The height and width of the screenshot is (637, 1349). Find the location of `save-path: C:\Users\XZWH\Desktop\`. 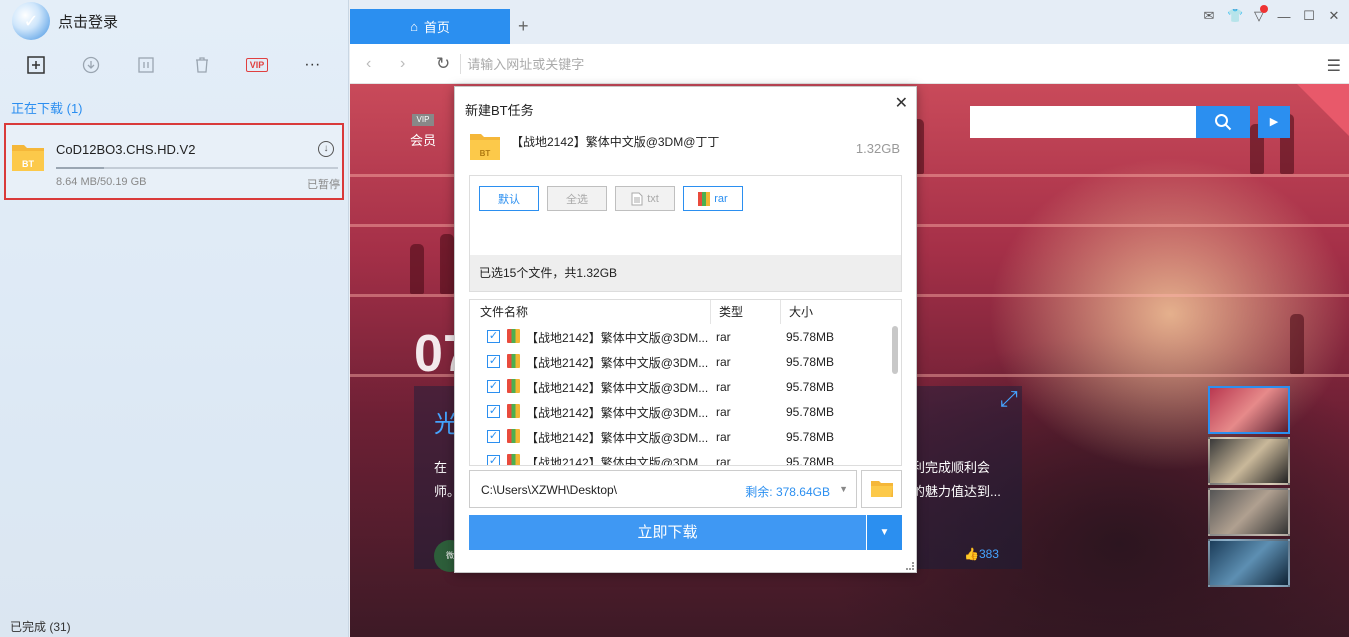

save-path: C:\Users\XZWH\Desktop\ is located at coordinates (549, 490).